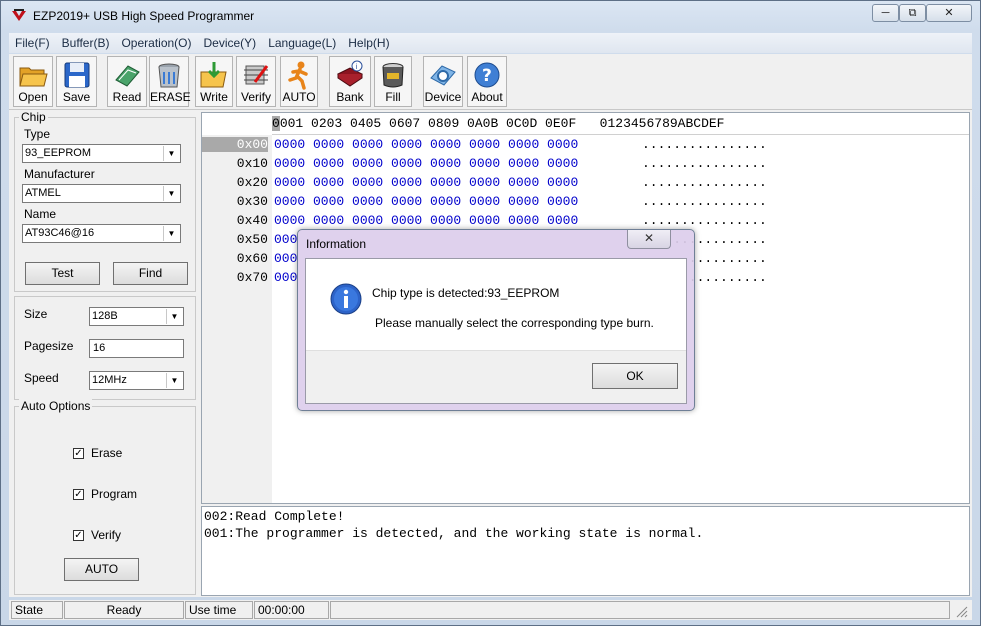  What do you see at coordinates (276, 123) in the screenshot?
I see `hex-cursor: 0` at bounding box center [276, 123].